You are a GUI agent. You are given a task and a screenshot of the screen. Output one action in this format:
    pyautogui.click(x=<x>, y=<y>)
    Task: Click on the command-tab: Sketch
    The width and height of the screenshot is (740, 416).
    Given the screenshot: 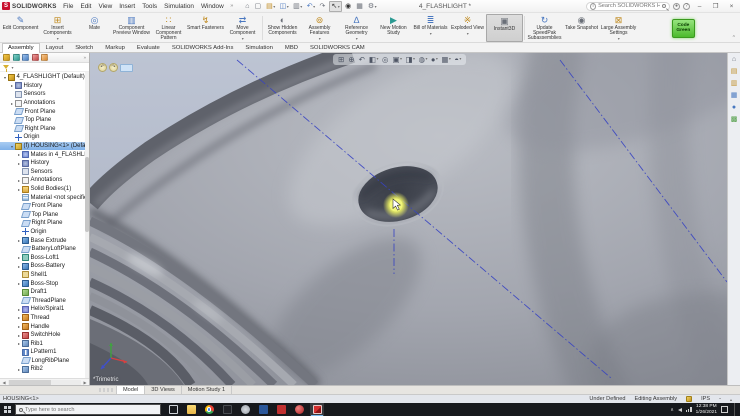 What is the action you would take?
    pyautogui.click(x=84, y=47)
    